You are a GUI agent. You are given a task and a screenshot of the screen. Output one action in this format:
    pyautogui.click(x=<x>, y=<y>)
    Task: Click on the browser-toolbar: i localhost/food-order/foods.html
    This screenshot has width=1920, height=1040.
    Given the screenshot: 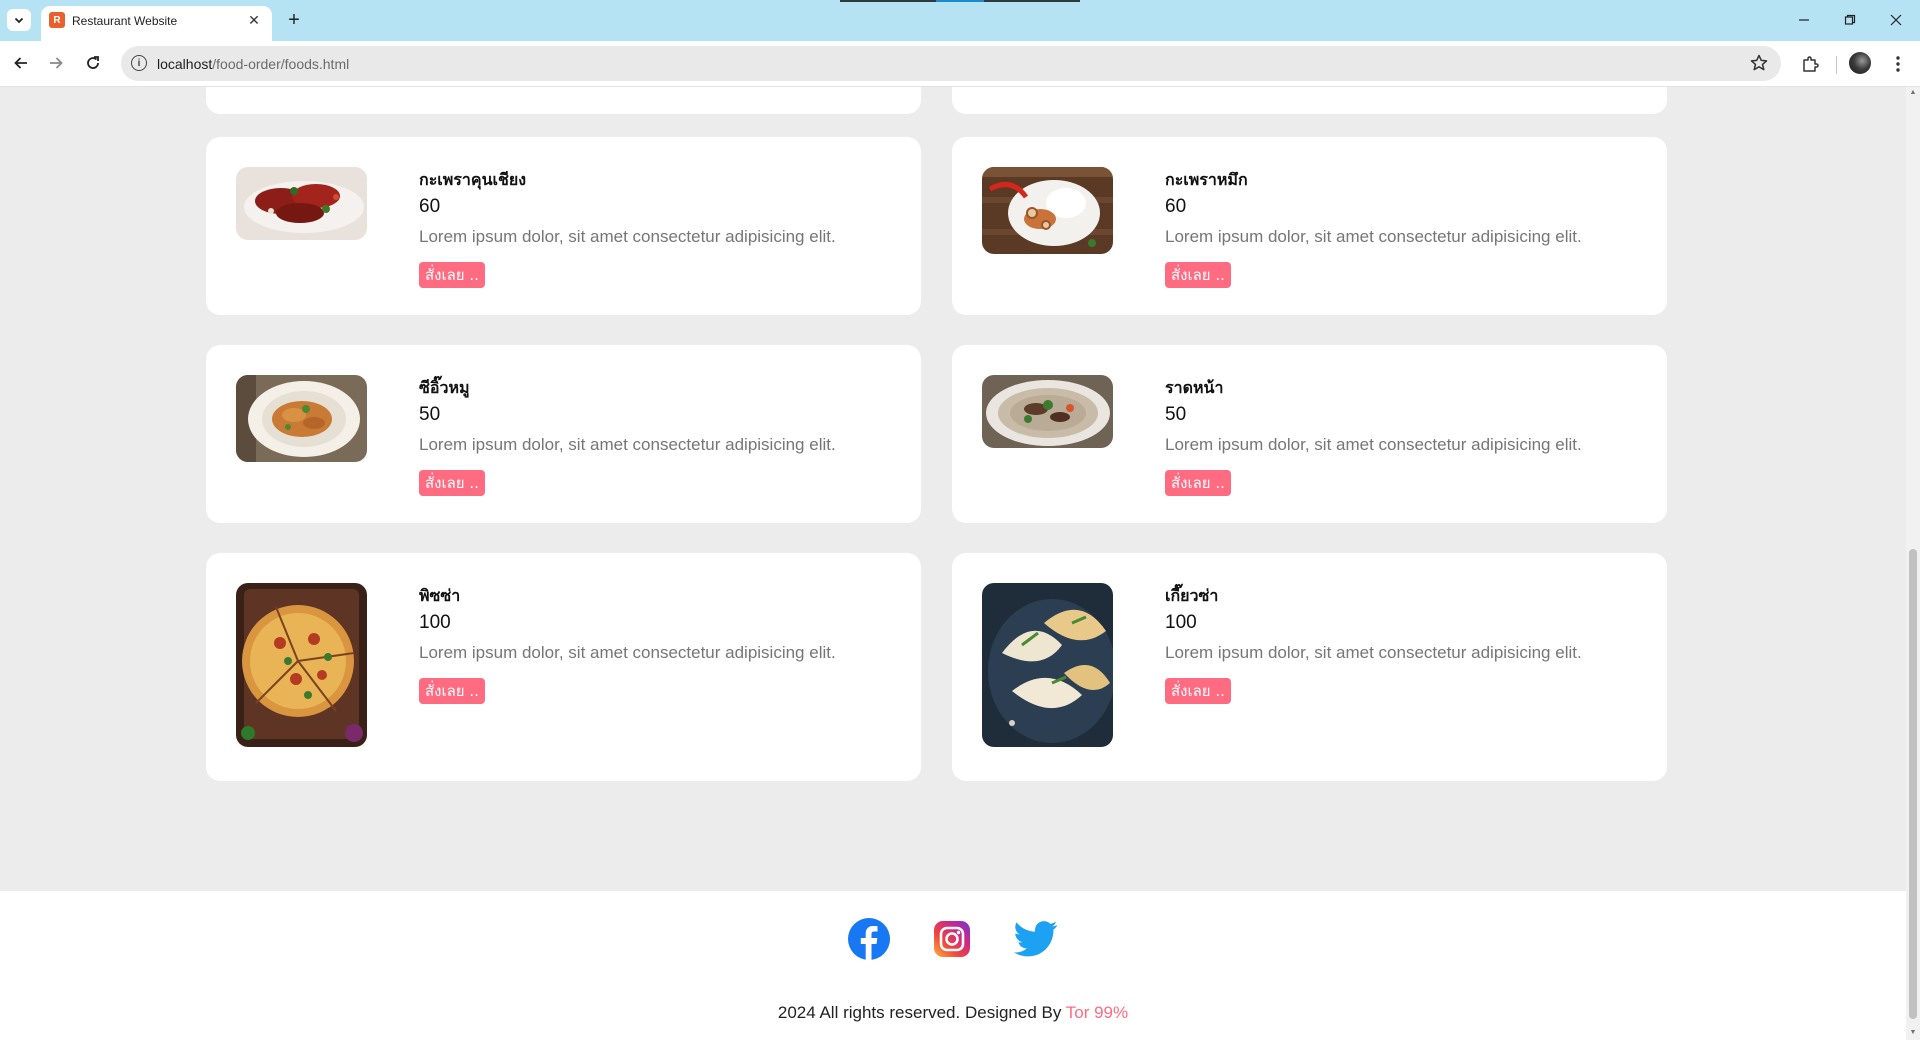 What is the action you would take?
    pyautogui.click(x=960, y=64)
    